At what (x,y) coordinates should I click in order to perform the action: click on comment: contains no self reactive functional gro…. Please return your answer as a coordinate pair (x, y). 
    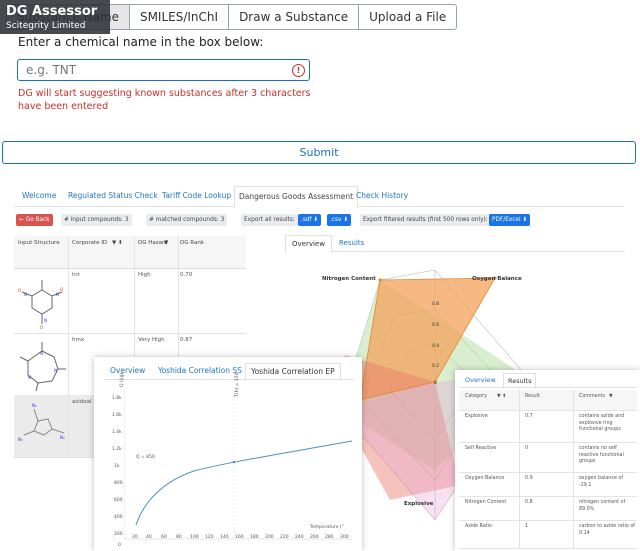
    Looking at the image, I should click on (601, 455).